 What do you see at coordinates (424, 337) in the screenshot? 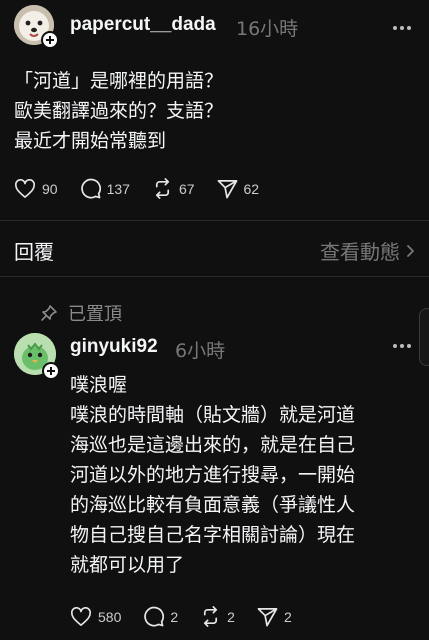
I see `scroll-handle` at bounding box center [424, 337].